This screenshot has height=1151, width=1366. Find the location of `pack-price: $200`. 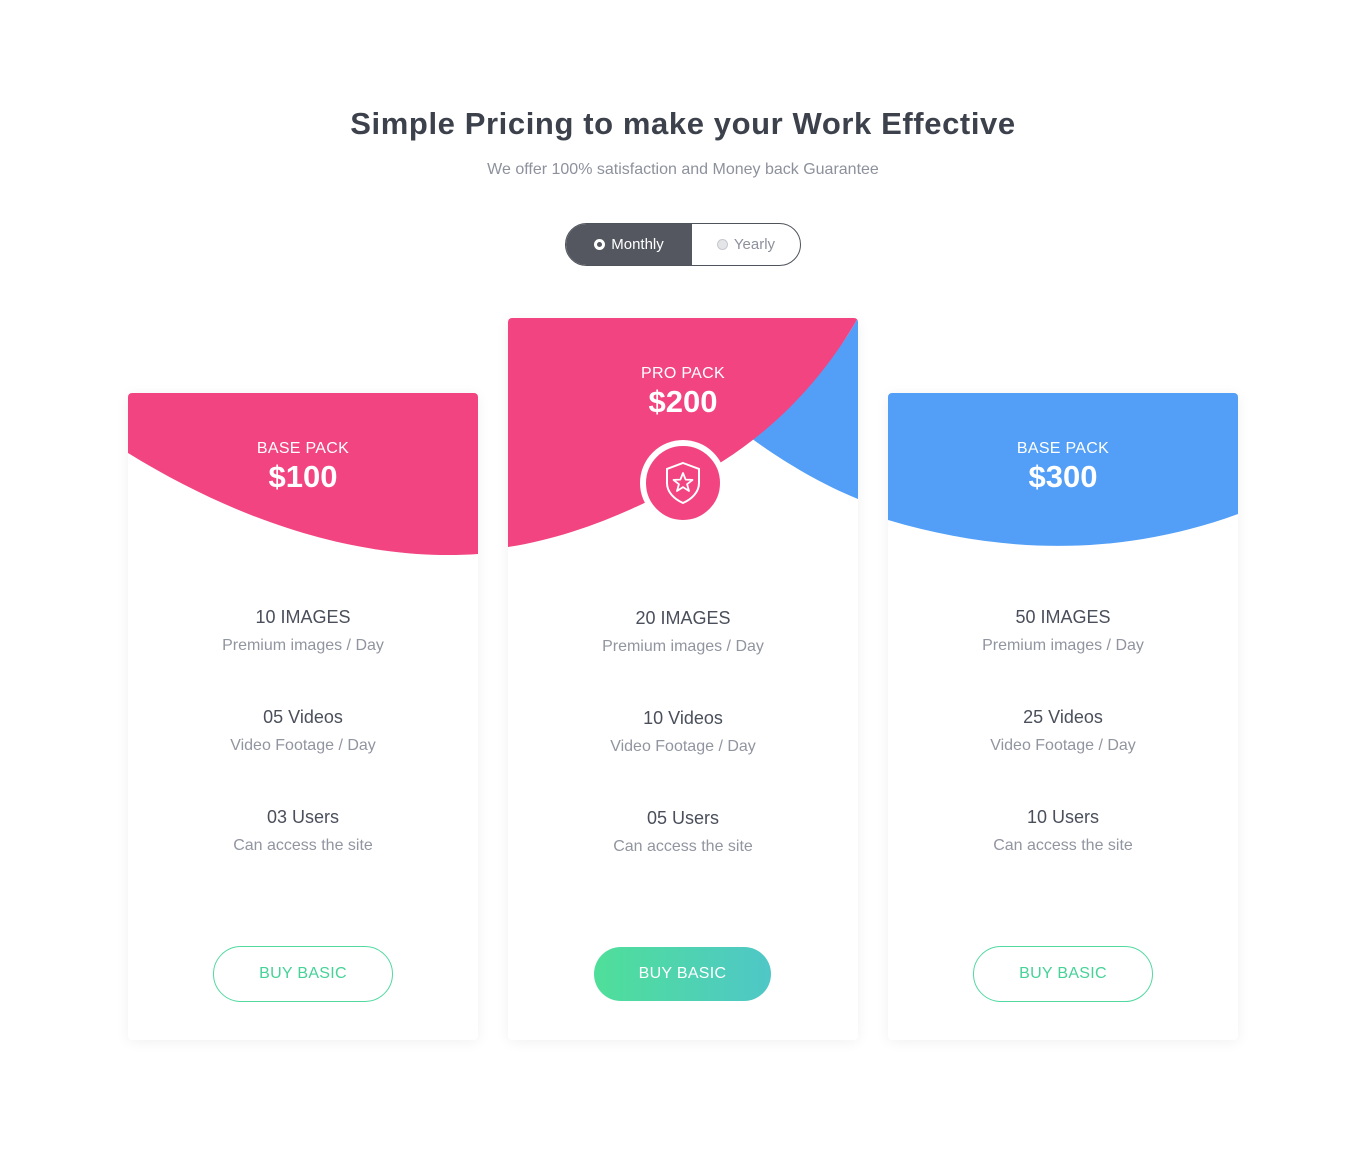

pack-price: $200 is located at coordinates (683, 401).